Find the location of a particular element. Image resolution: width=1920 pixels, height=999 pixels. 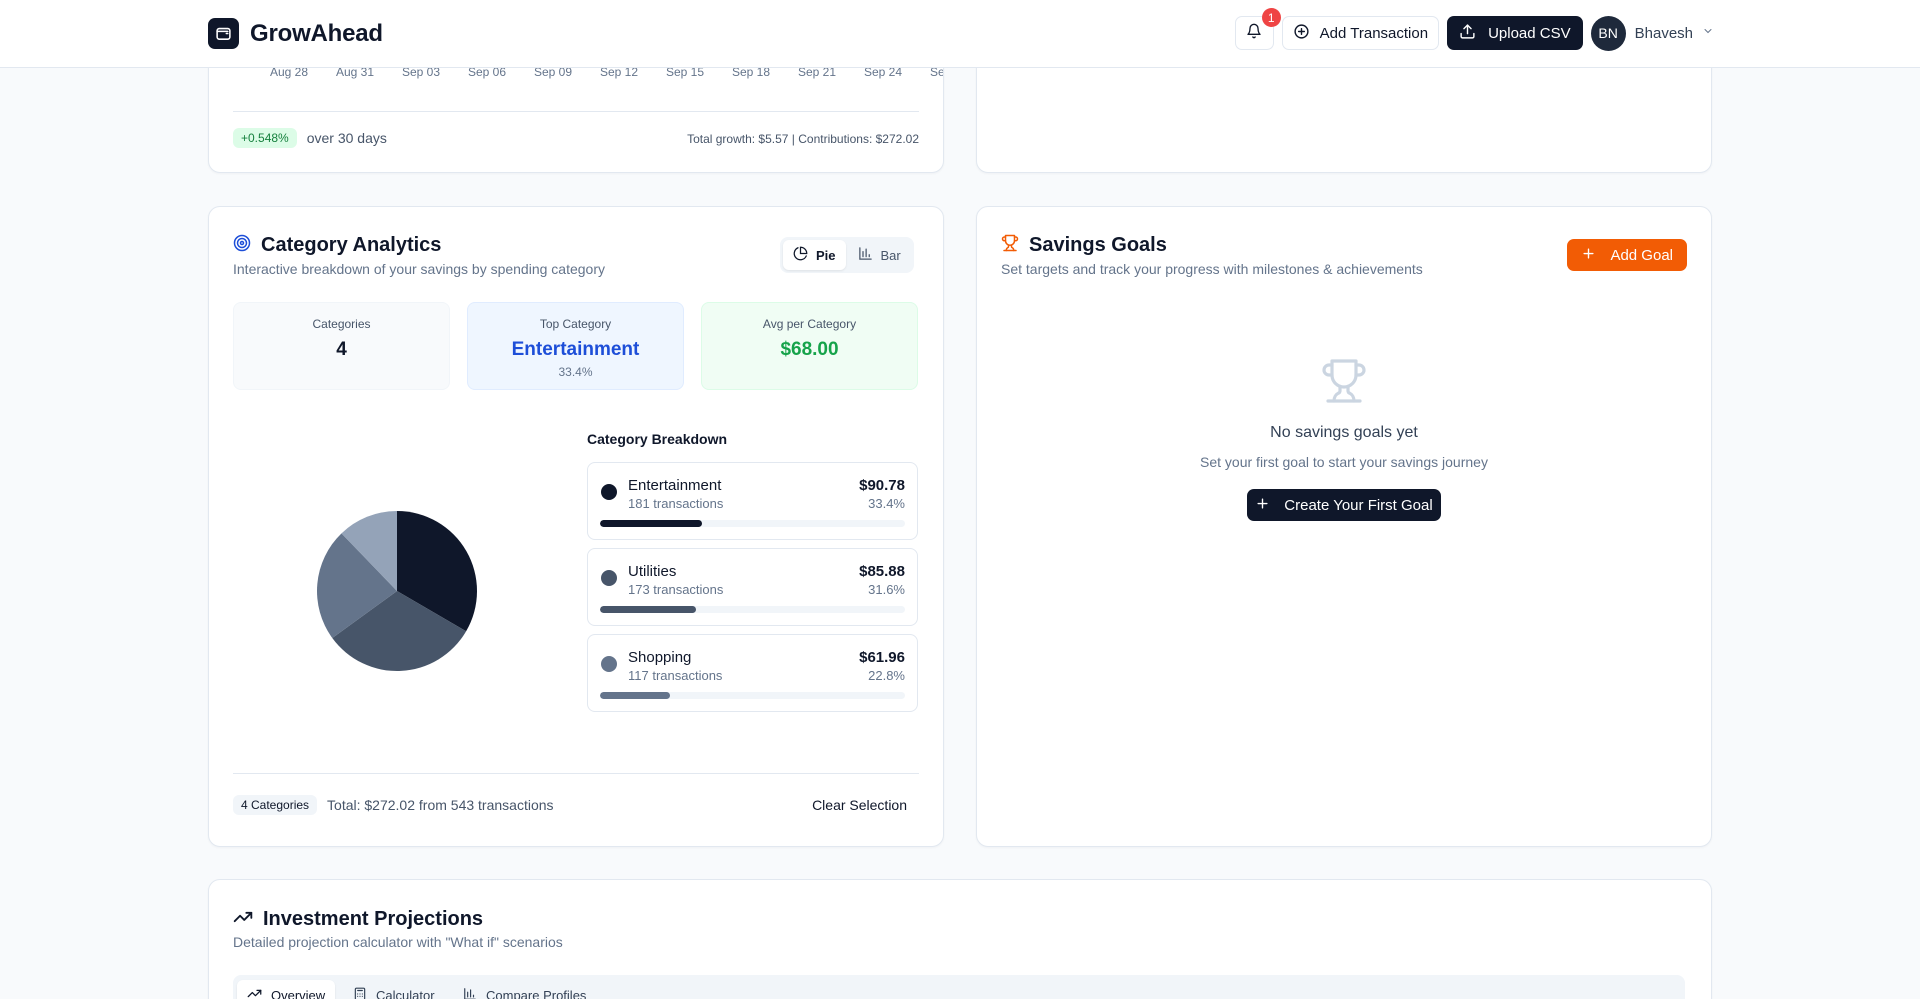

category-percent: 33.4% is located at coordinates (886, 503).